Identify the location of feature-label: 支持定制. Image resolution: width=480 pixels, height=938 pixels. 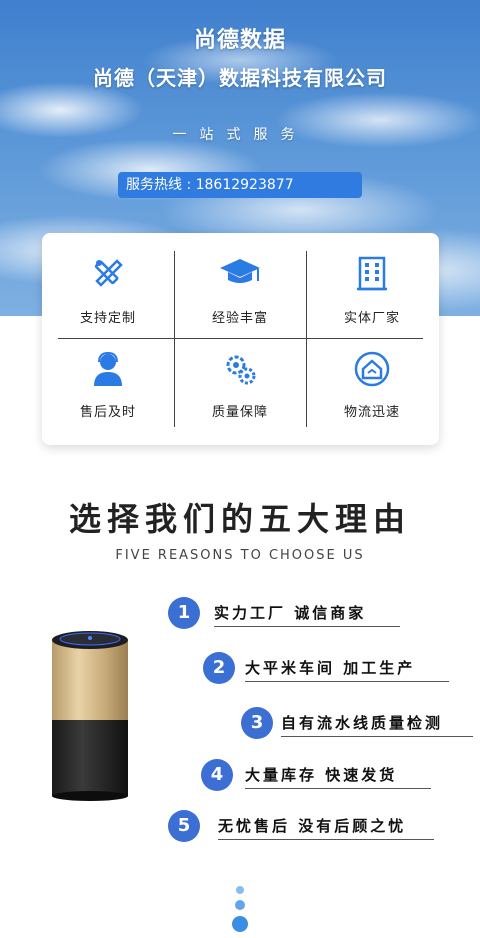
(107, 318).